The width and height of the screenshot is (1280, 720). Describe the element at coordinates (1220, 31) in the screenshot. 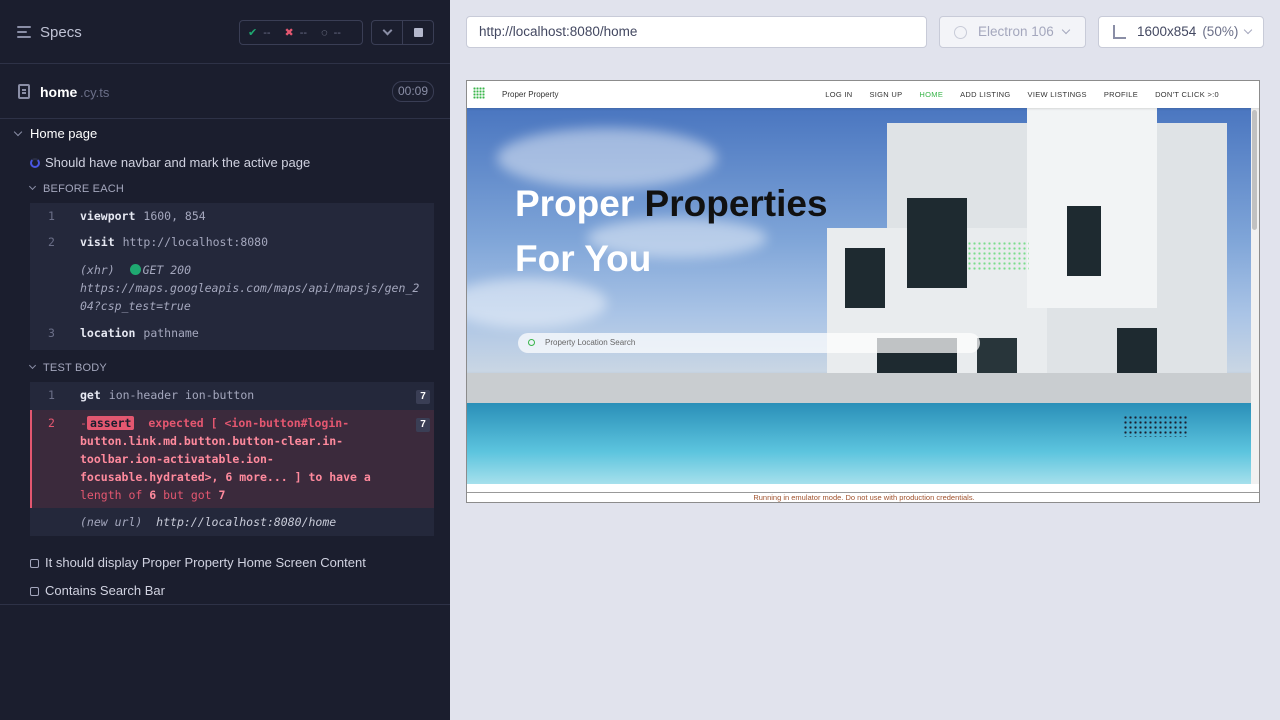

I see `viewport-scale: (50%)` at that location.